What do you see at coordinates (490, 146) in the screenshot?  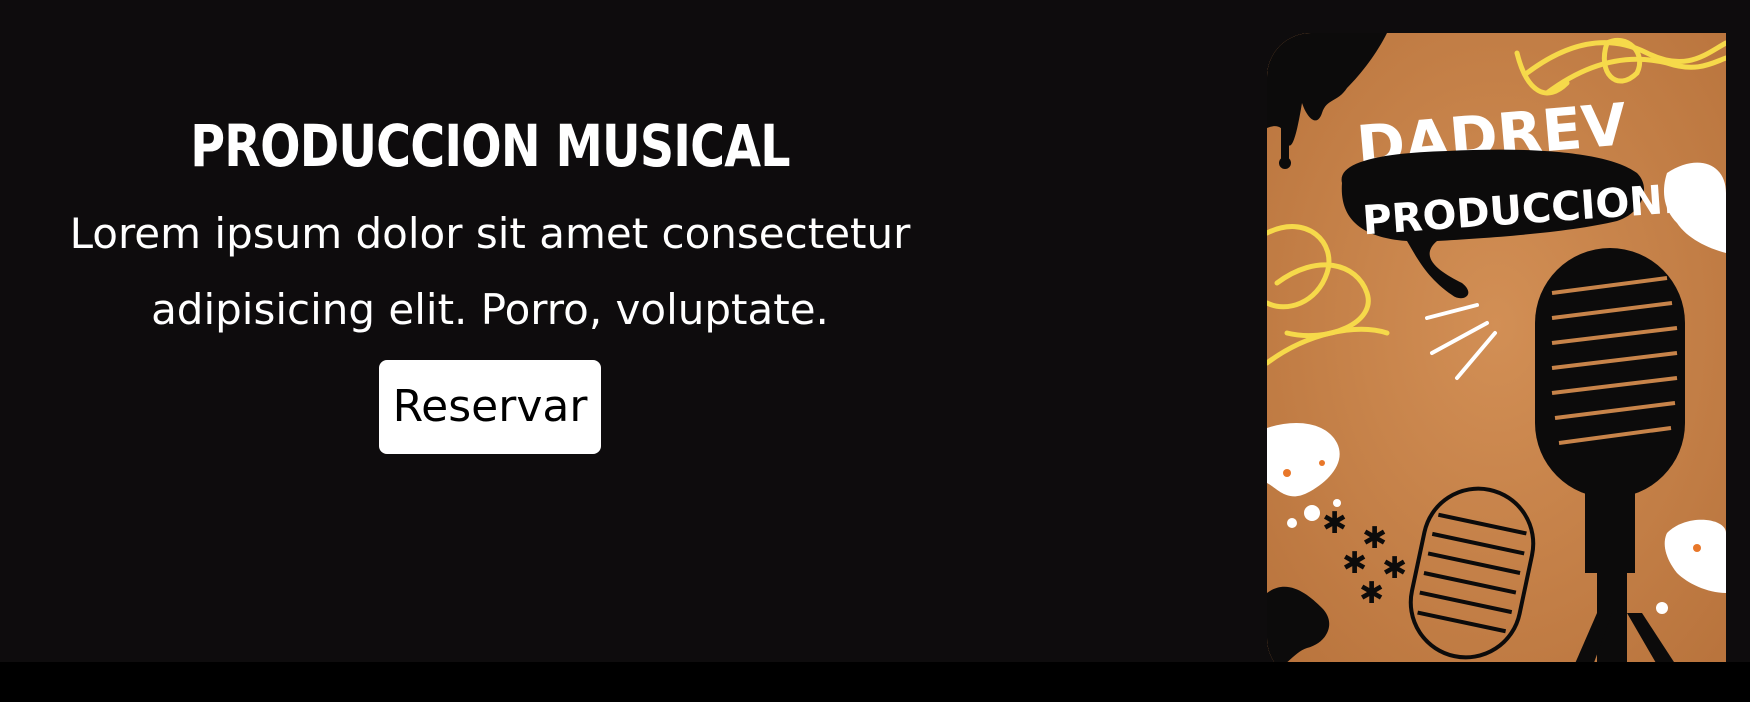 I see `hero-title: PRODUCCION MUSICAL` at bounding box center [490, 146].